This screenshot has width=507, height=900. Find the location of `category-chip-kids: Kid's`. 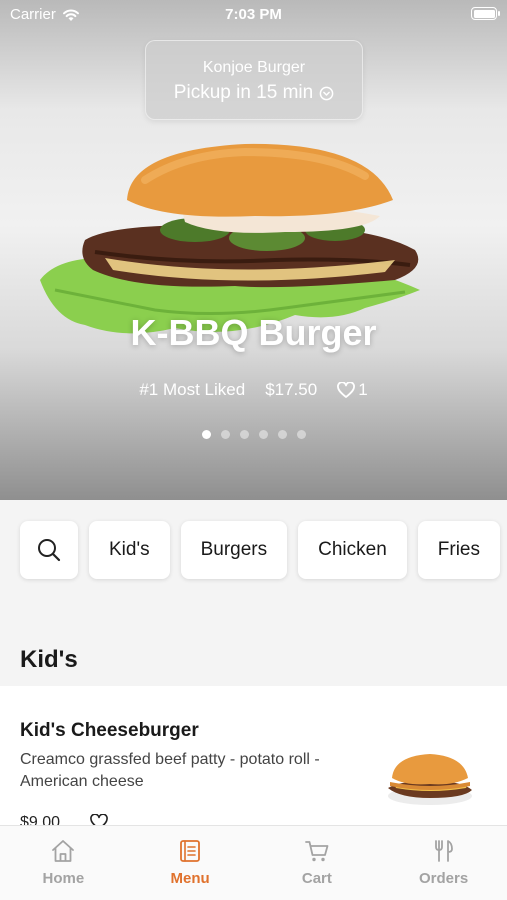

category-chip-kids: Kid's is located at coordinates (129, 550).